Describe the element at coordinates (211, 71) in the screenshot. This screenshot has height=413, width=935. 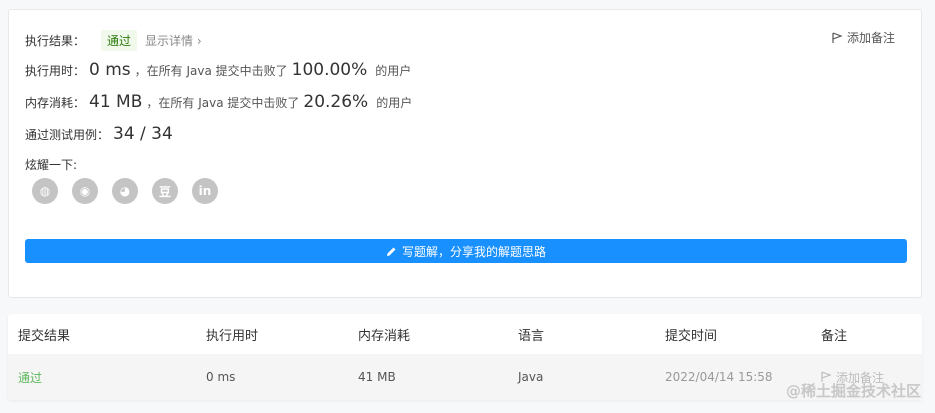
I see `runtime-beat-text: ，在所有 Java 提交中击败了` at that location.